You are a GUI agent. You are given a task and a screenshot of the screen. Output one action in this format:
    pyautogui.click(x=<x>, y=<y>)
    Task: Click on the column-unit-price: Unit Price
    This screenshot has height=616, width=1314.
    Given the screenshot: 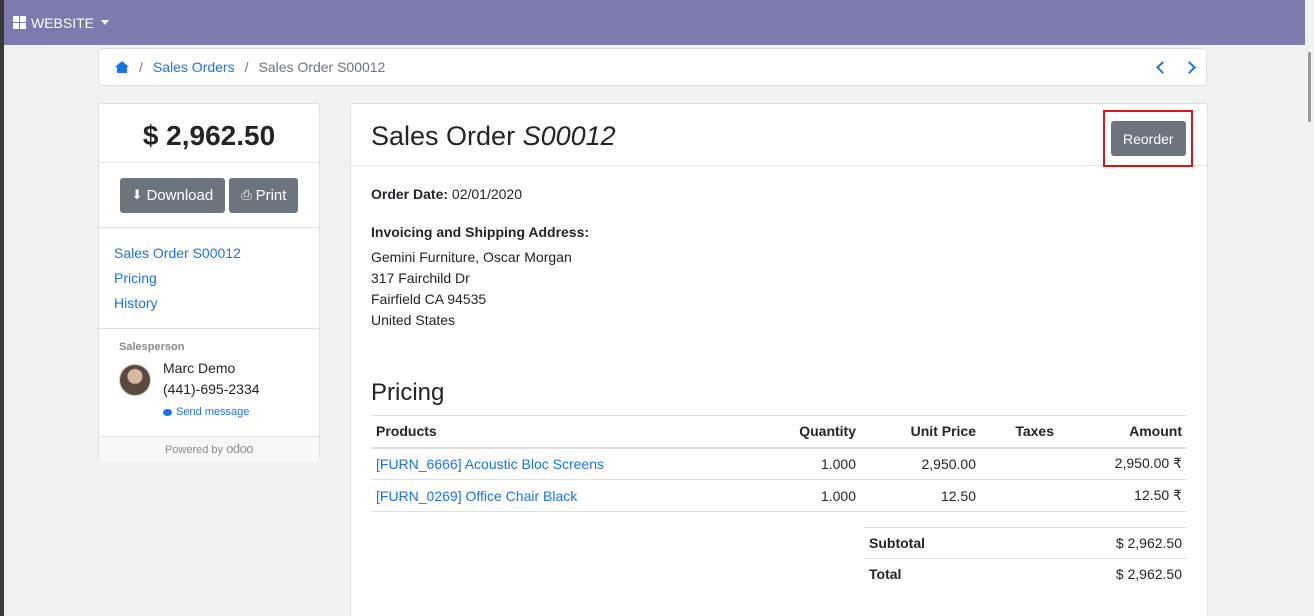 What is the action you would take?
    pyautogui.click(x=921, y=432)
    